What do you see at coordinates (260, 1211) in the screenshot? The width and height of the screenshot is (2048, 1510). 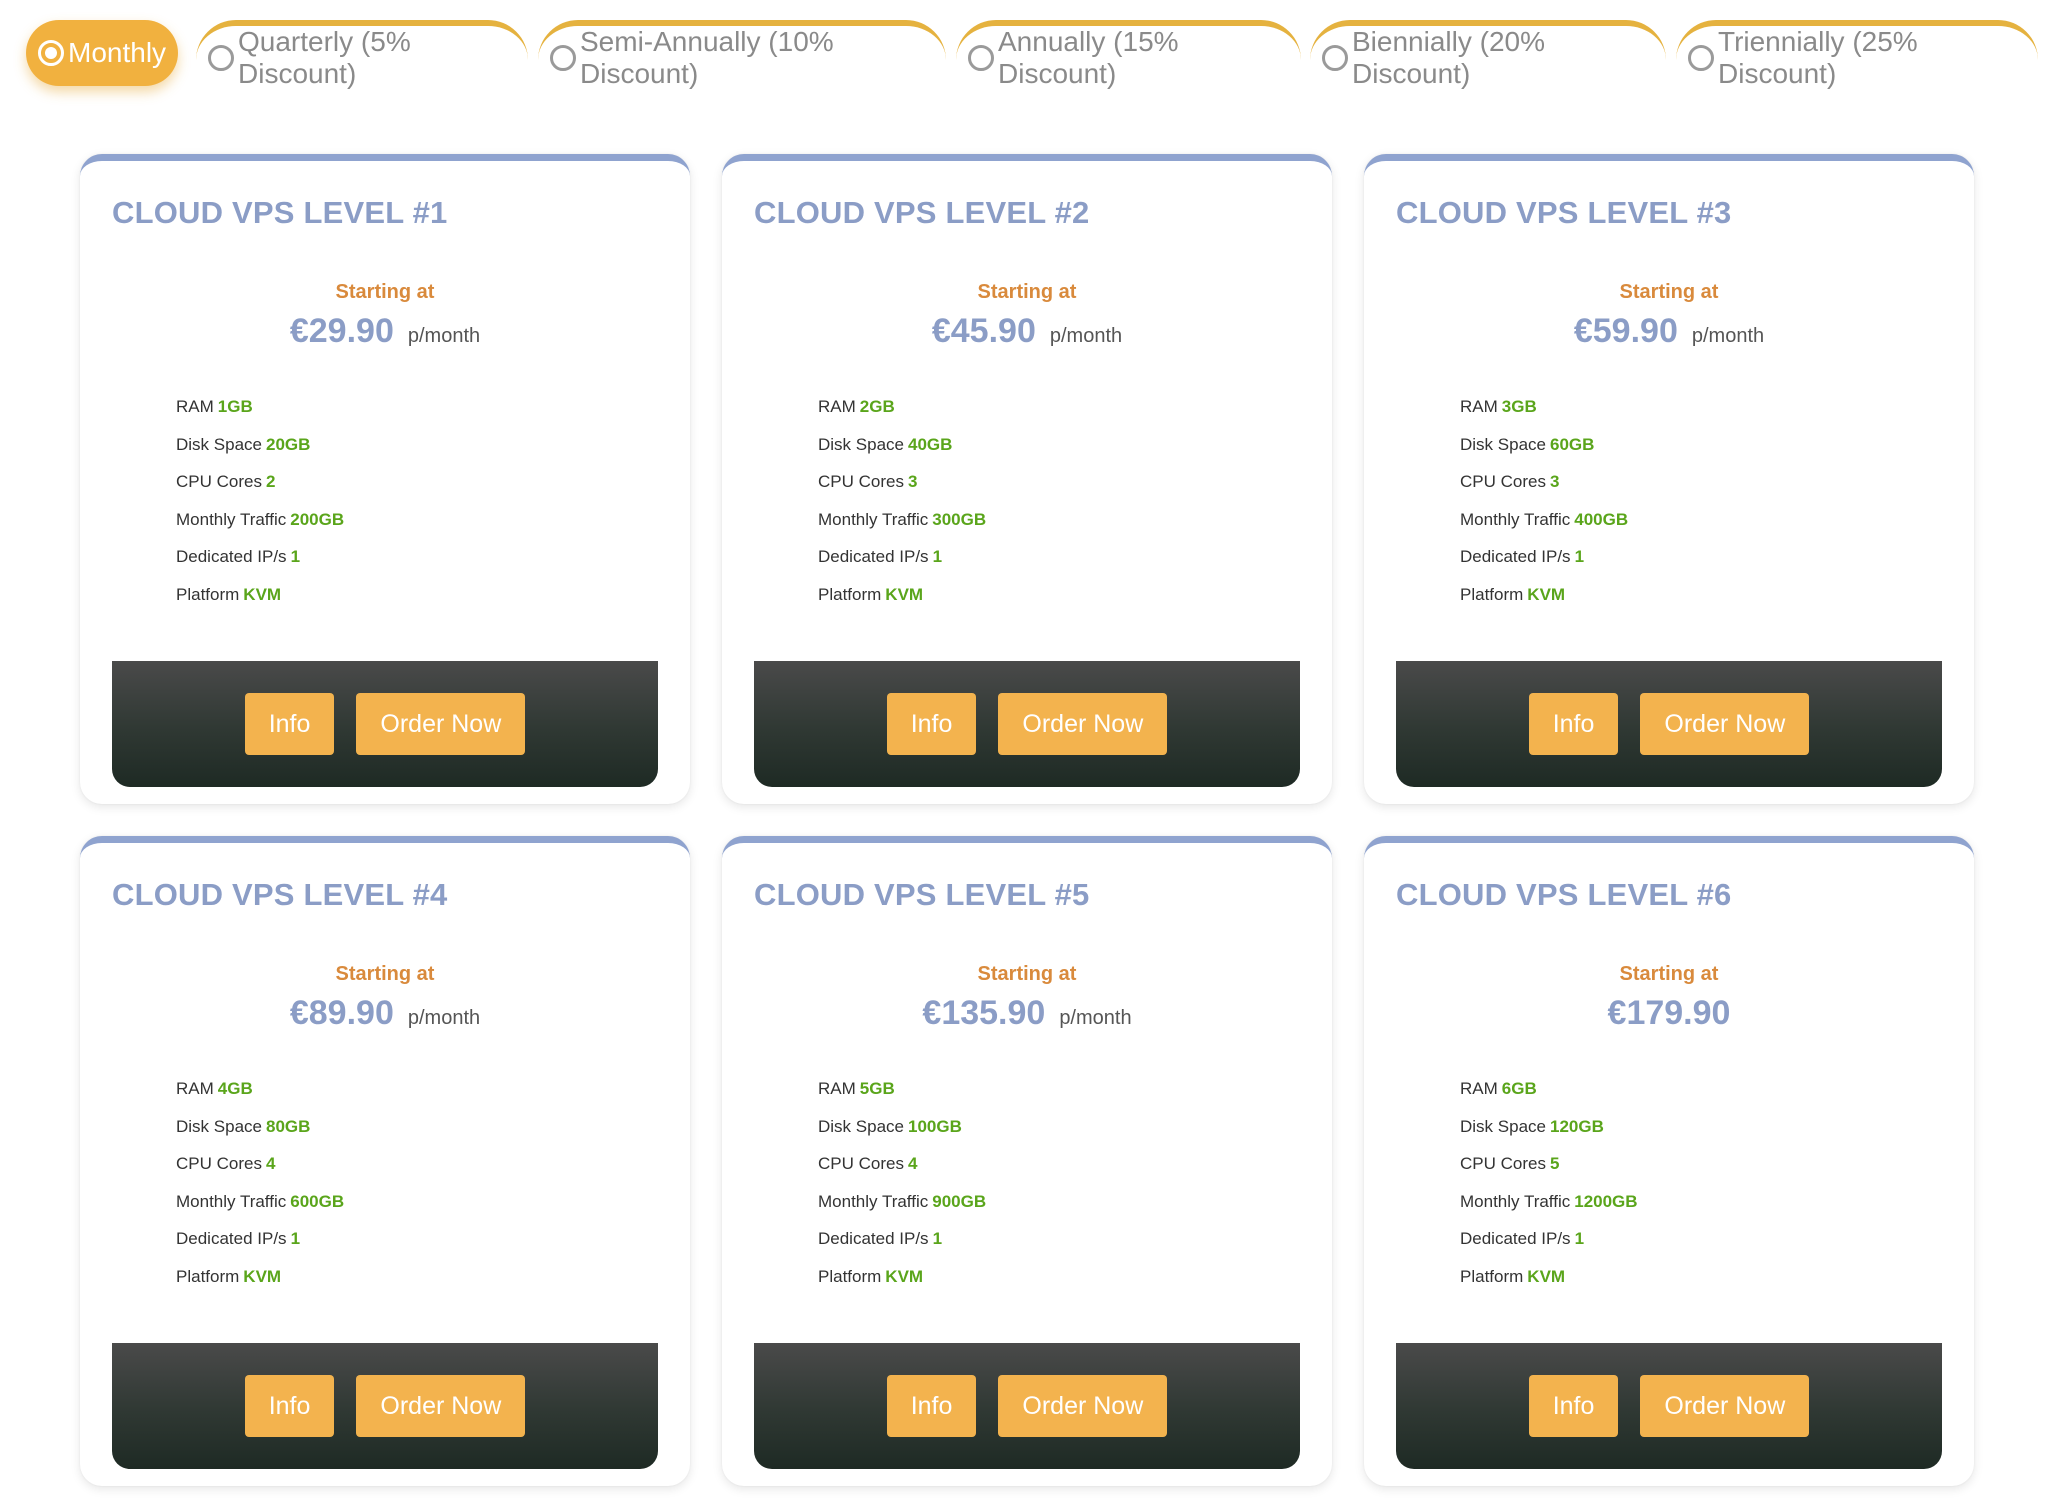 I see `feature-monthly-traffic: Monthly Traffic 600GB` at bounding box center [260, 1211].